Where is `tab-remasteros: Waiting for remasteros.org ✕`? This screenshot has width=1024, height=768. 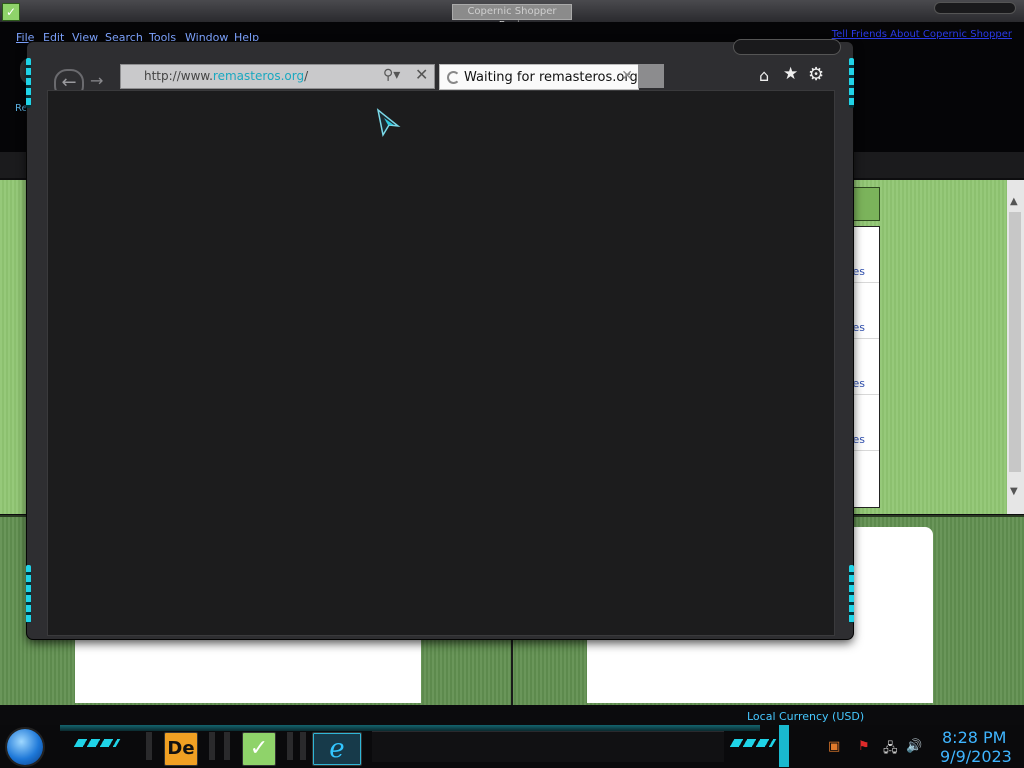 tab-remasteros: Waiting for remasteros.org ✕ is located at coordinates (539, 77).